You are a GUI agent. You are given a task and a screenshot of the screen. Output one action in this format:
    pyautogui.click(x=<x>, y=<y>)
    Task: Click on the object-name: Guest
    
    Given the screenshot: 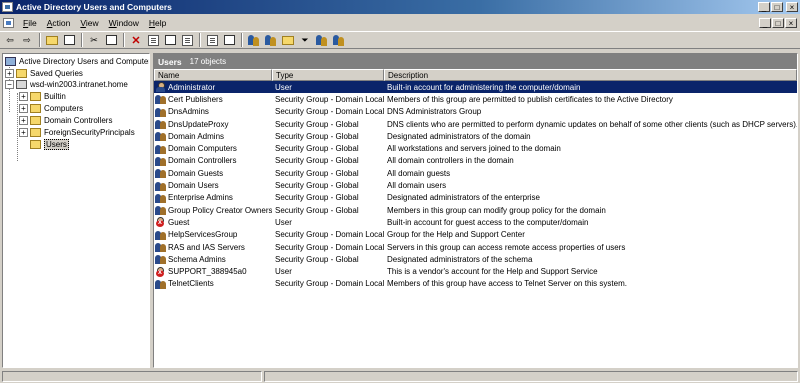 What is the action you would take?
    pyautogui.click(x=179, y=222)
    